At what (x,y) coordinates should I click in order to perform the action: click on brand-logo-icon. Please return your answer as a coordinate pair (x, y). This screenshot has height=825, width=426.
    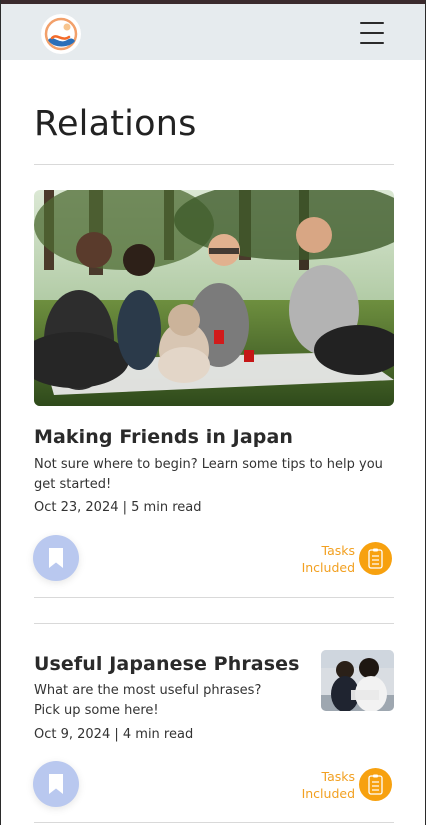
    Looking at the image, I should click on (61, 34).